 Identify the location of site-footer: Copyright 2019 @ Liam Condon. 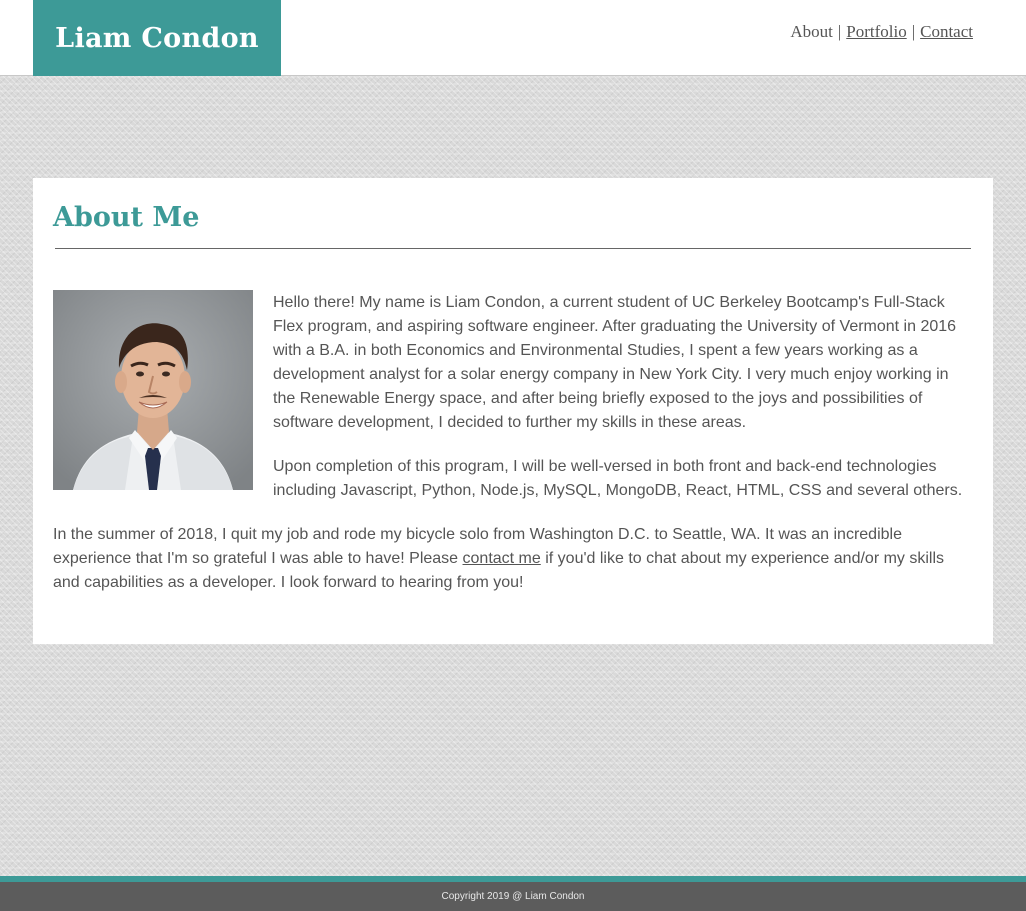
(513, 896).